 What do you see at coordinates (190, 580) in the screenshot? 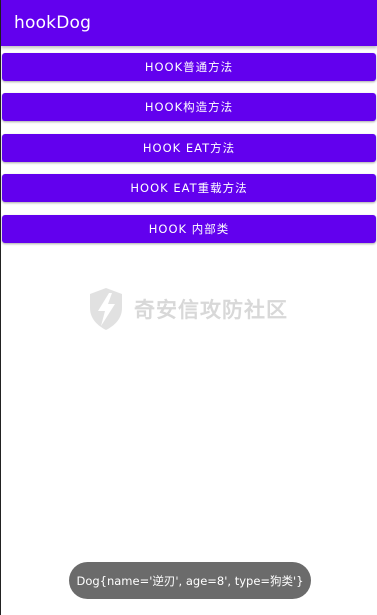
I see `toast-message: Dog{name='逆刃', age=8', type=狗类'}` at bounding box center [190, 580].